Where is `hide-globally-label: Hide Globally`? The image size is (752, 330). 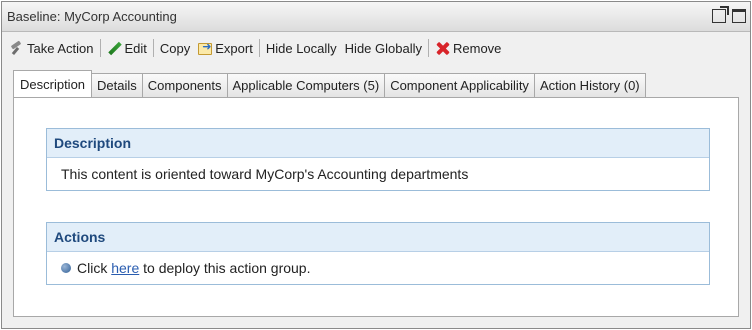 hide-globally-label: Hide Globally is located at coordinates (383, 48).